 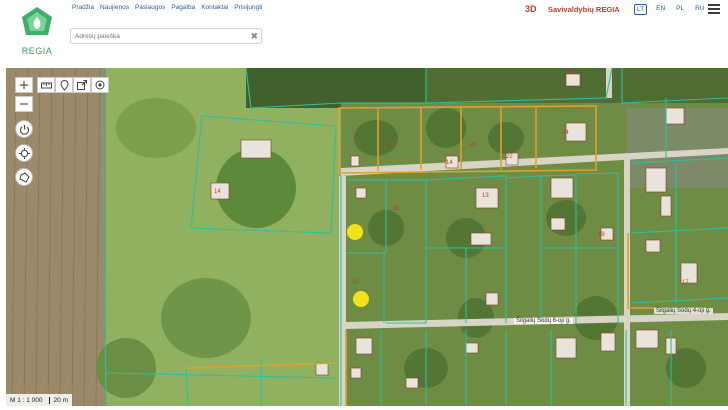 What do you see at coordinates (150, 7) in the screenshot?
I see `nav-item-paslaugos: Paslaugos` at bounding box center [150, 7].